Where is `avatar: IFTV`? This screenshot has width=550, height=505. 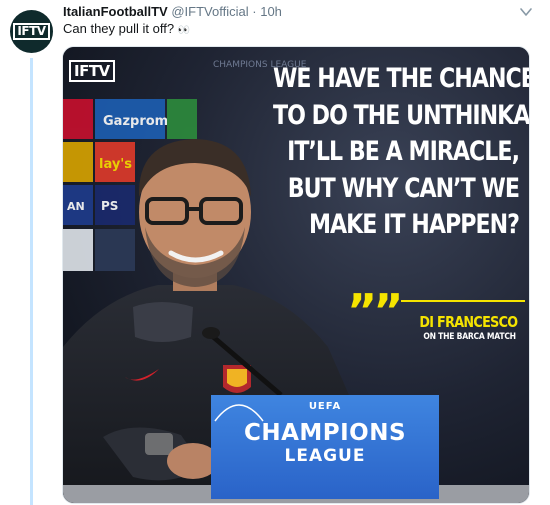
avatar: IFTV is located at coordinates (31, 31).